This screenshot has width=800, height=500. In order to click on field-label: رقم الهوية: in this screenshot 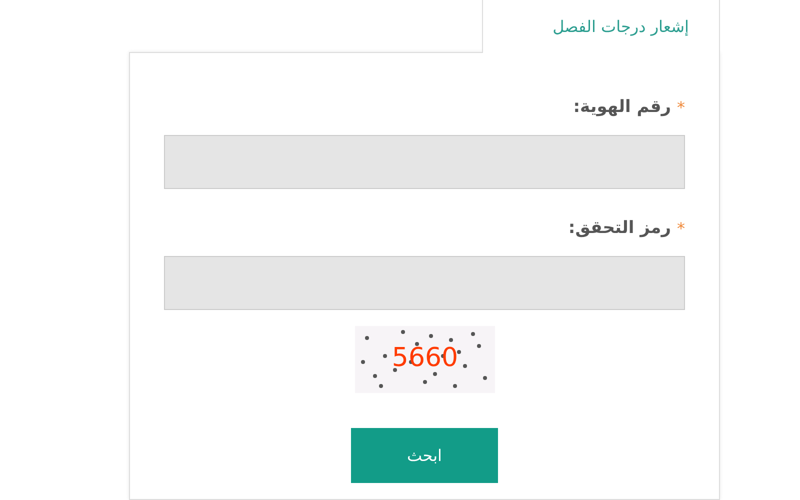, I will do `click(622, 108)`.